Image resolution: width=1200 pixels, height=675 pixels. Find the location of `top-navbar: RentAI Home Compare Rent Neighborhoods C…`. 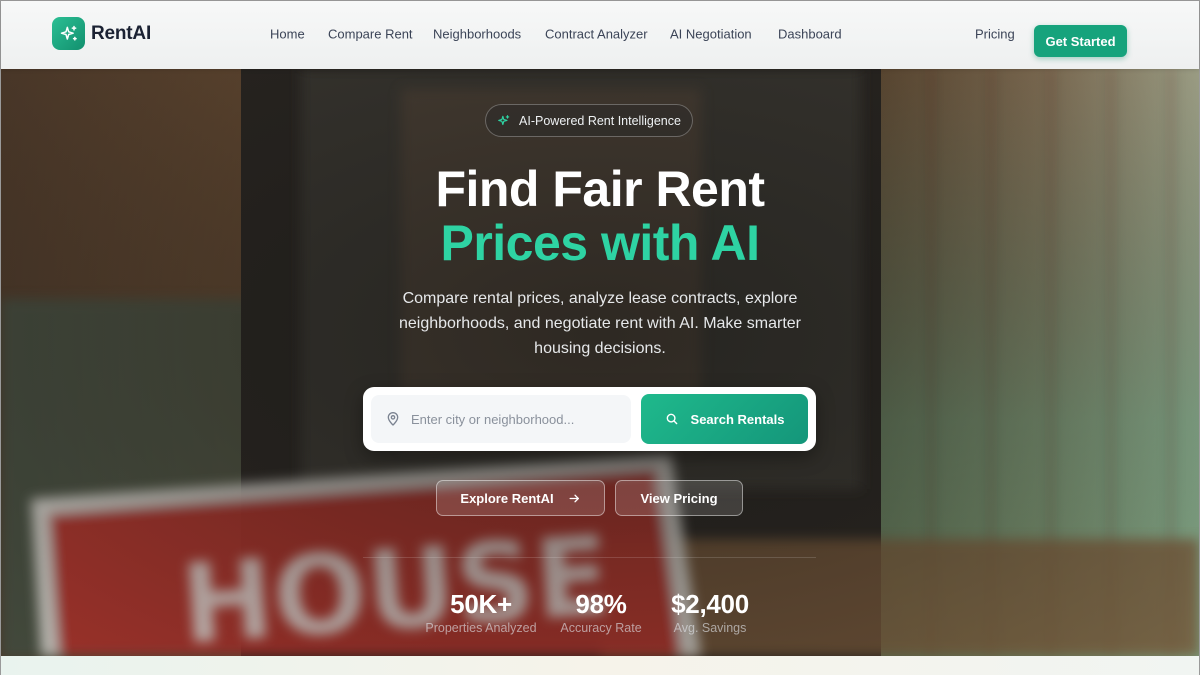

top-navbar: RentAI Home Compare Rent Neighborhoods C… is located at coordinates (600, 35).